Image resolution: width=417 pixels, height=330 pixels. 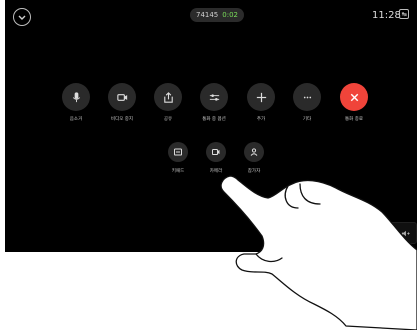 I want to click on sliders-icon, so click(x=214, y=97).